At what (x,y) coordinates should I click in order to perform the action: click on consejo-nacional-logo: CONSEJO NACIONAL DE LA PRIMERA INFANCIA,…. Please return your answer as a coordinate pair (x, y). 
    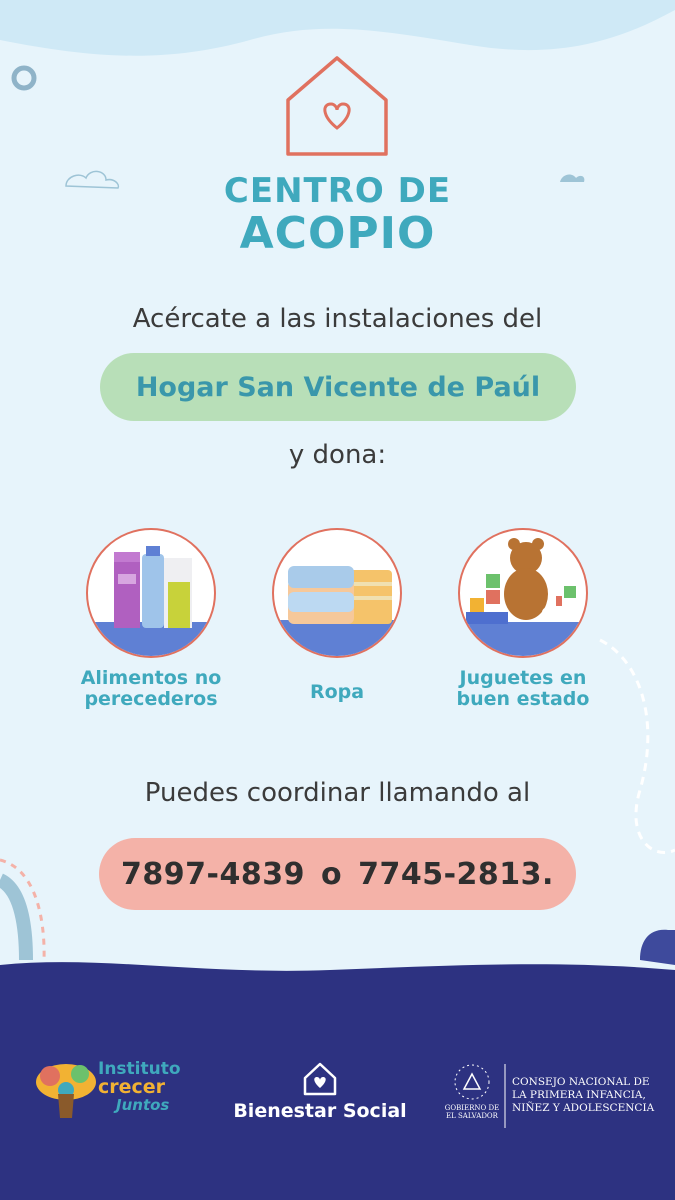
    Looking at the image, I should click on (583, 1095).